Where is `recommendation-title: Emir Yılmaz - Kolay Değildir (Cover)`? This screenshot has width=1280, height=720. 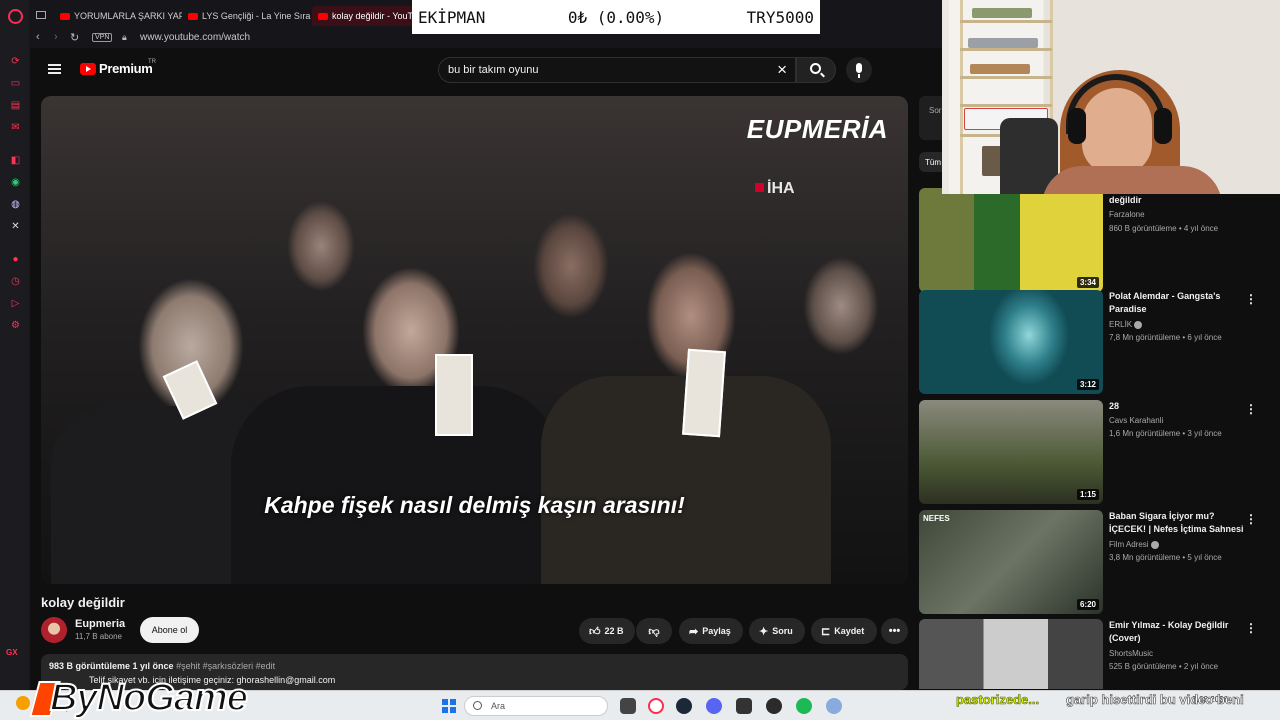
recommendation-title: Emir Yılmaz - Kolay Değildir (Cover) is located at coordinates (1177, 632).